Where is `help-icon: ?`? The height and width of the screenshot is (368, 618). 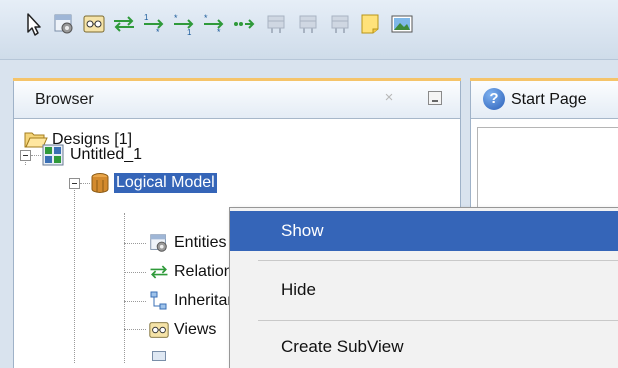
help-icon: ? is located at coordinates (494, 99).